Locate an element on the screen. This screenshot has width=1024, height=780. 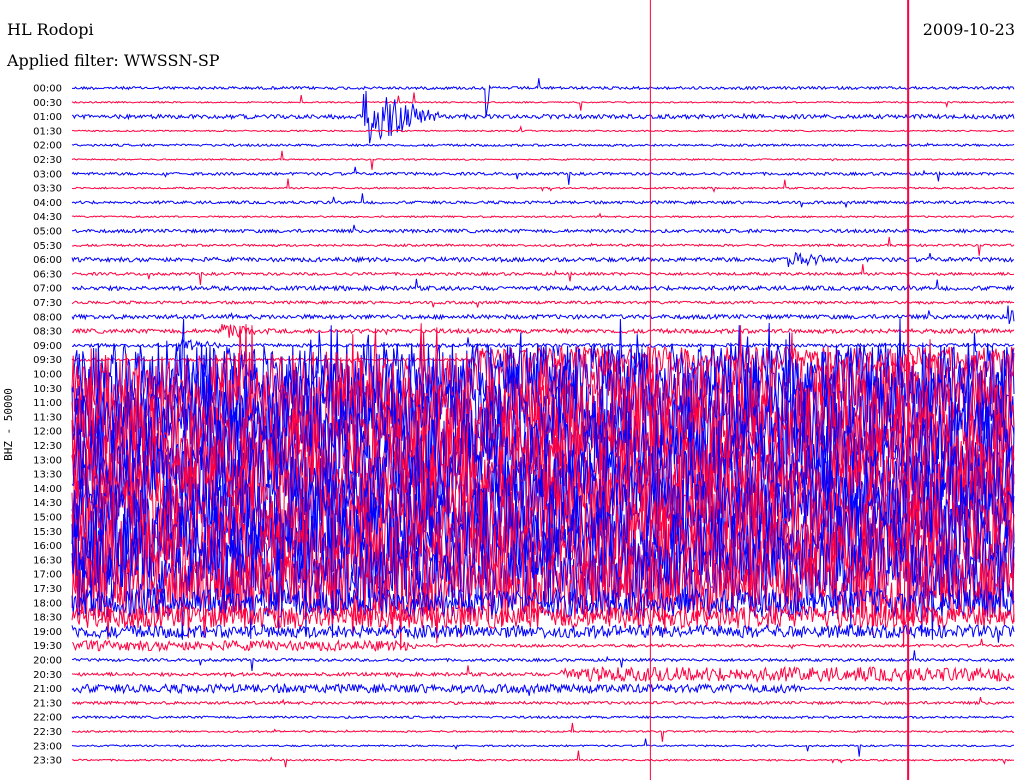
row-time-label: 02:00 is located at coordinates (47, 146).